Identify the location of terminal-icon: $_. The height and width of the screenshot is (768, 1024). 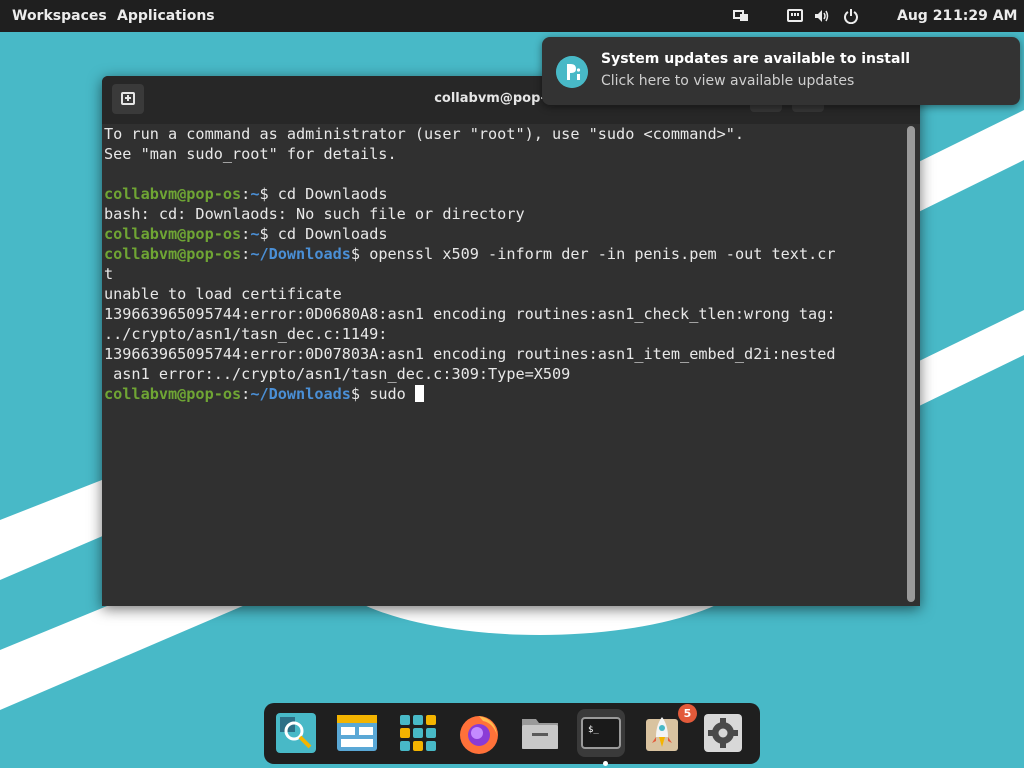
(601, 733).